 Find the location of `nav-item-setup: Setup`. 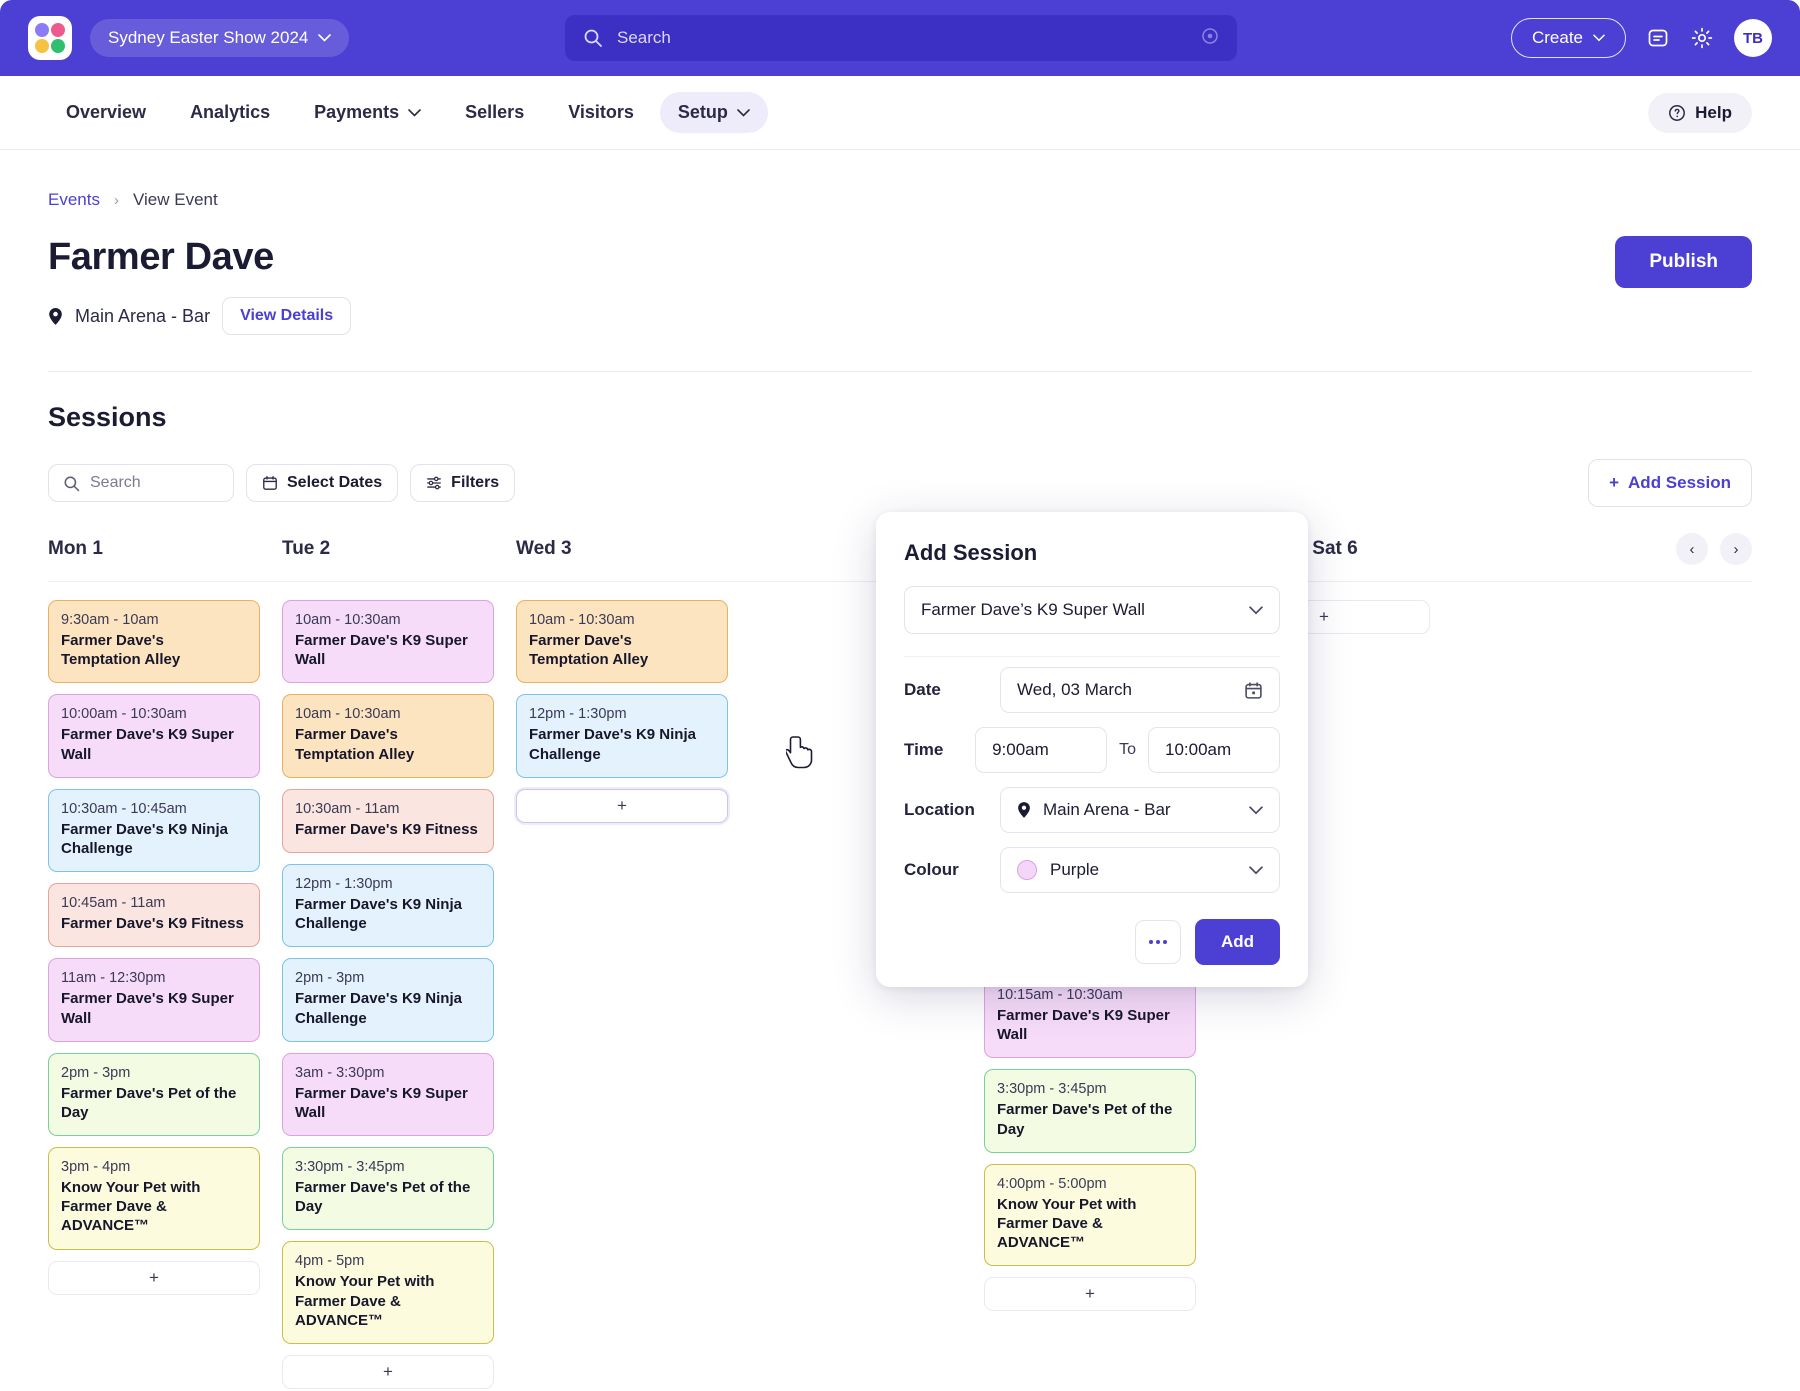

nav-item-setup: Setup is located at coordinates (713, 112).